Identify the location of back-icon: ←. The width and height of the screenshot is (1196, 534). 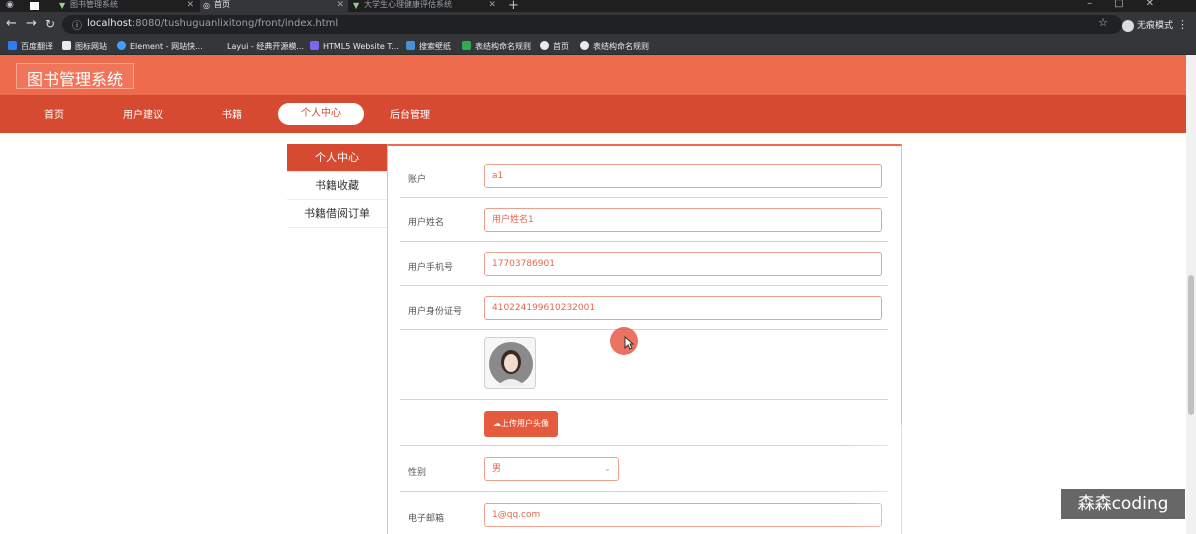
(11, 24).